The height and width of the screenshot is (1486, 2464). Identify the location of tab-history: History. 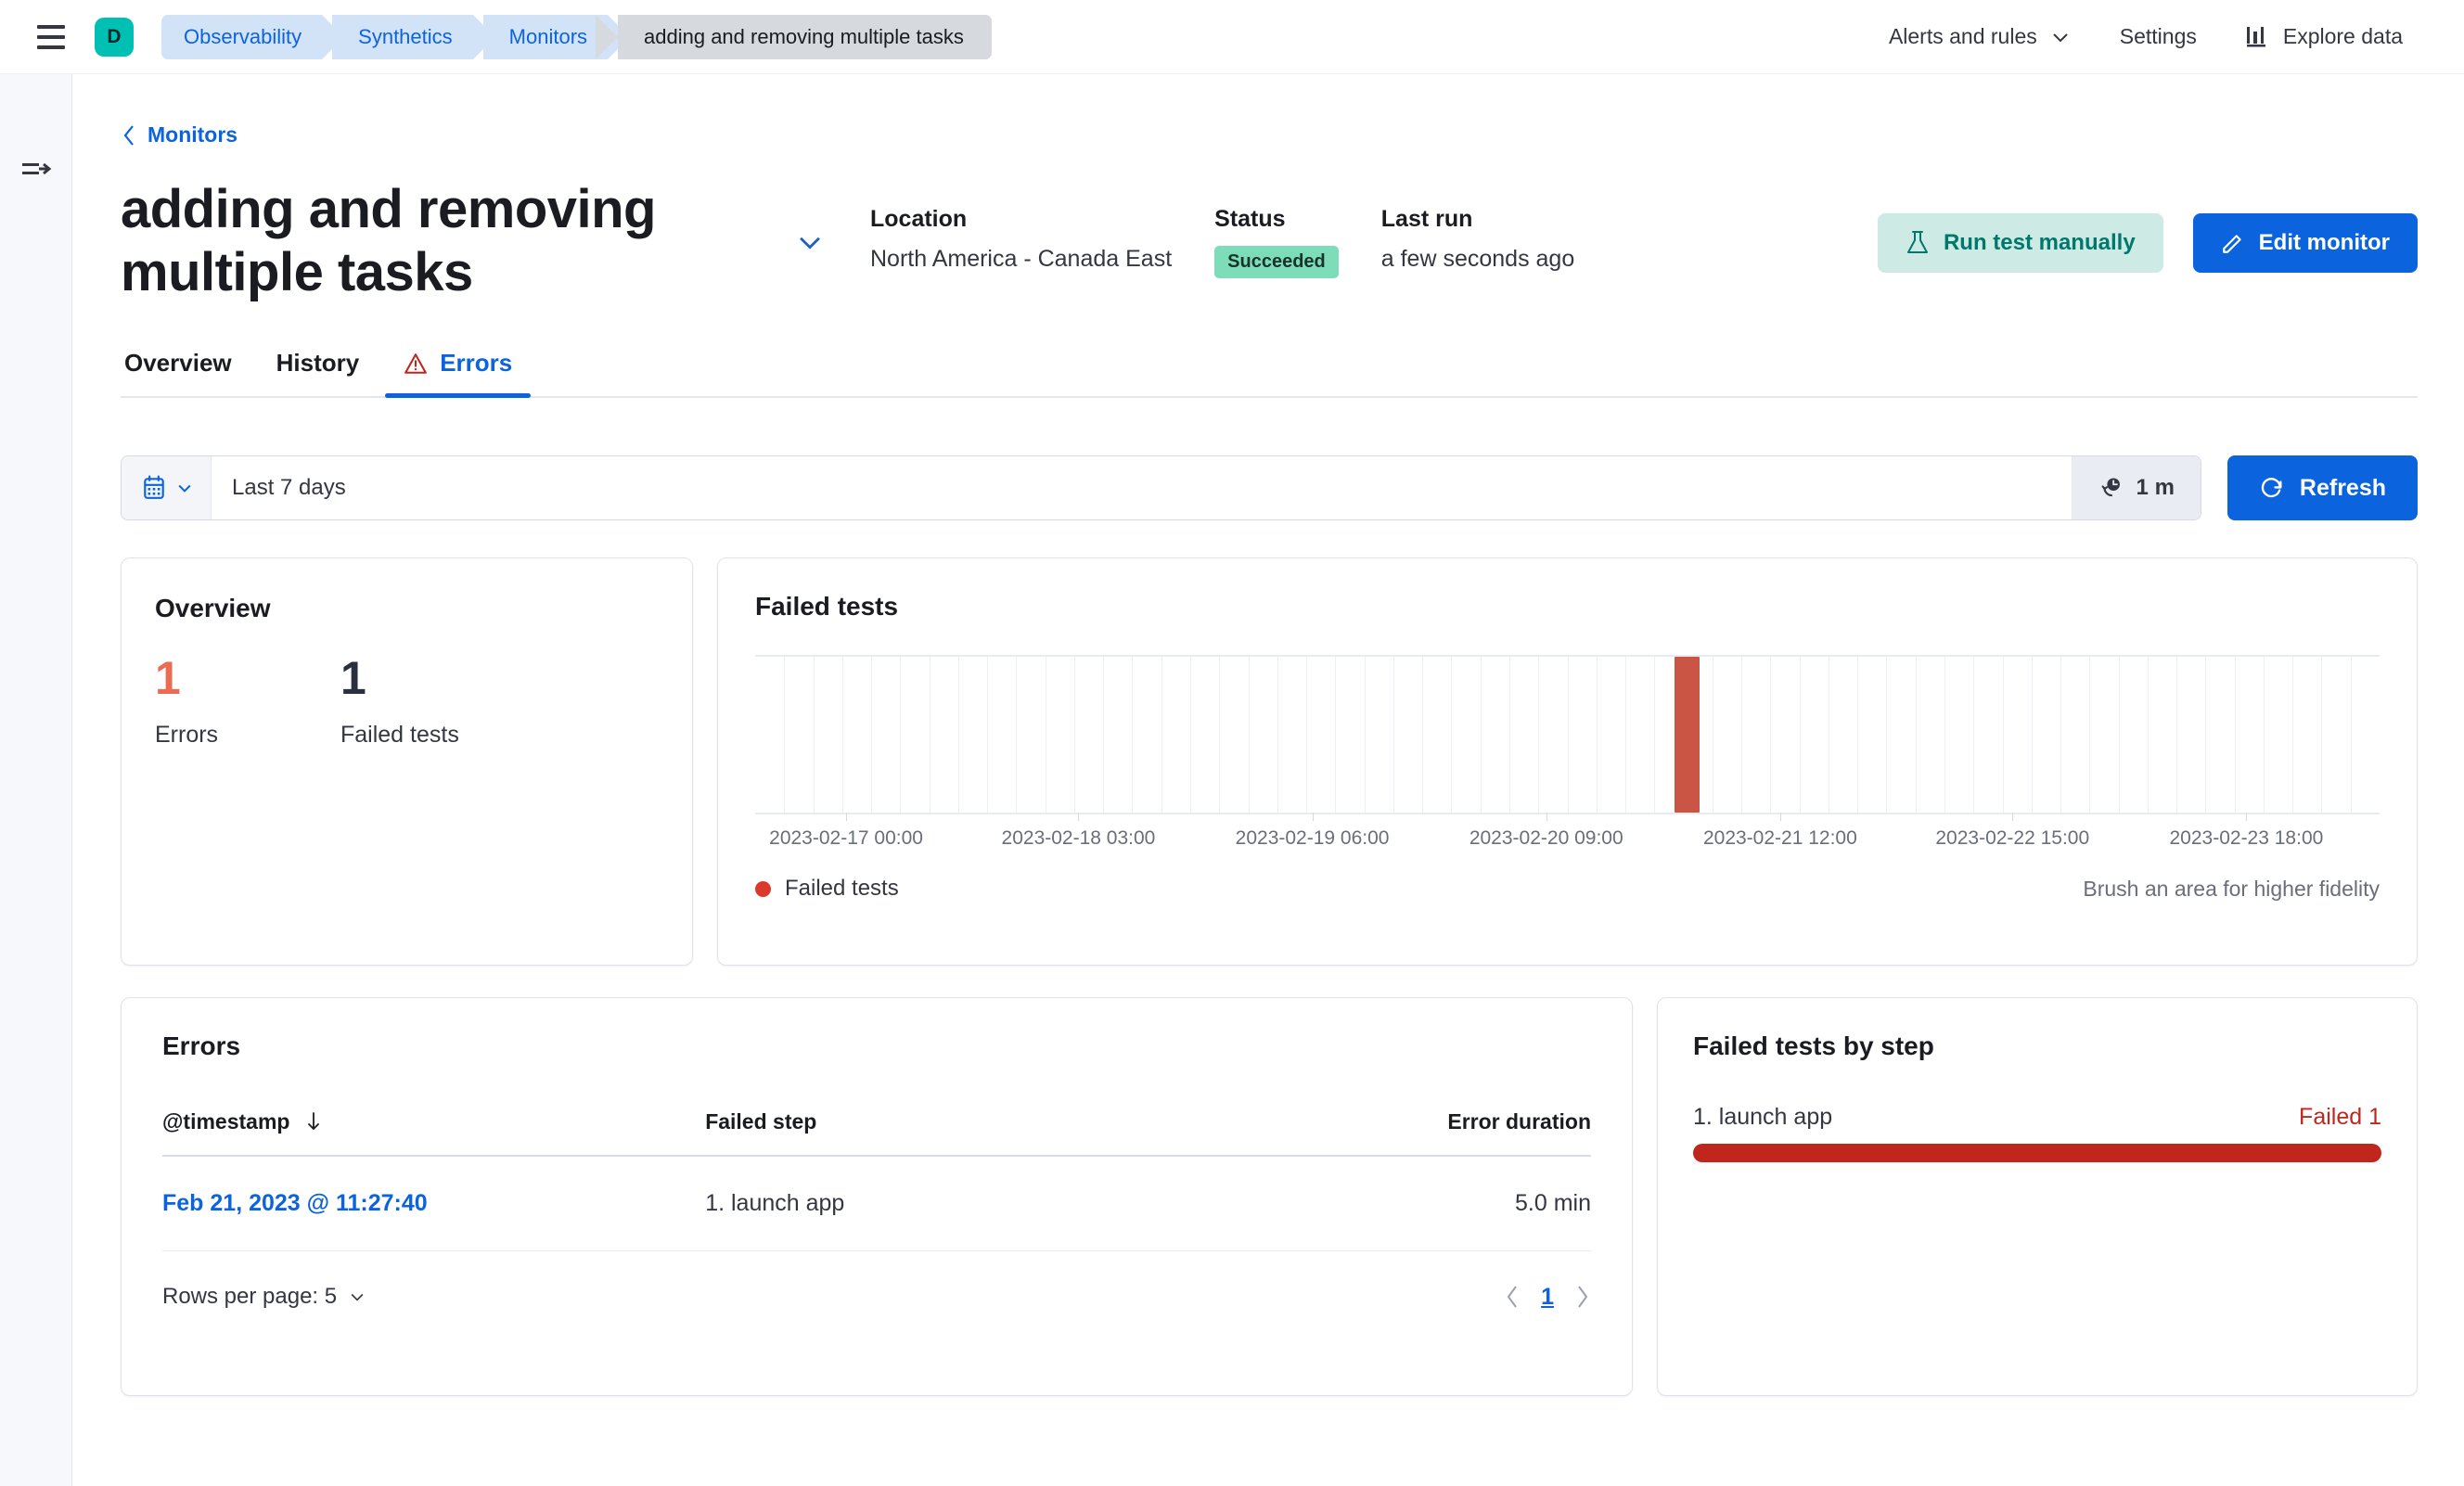
(318, 372).